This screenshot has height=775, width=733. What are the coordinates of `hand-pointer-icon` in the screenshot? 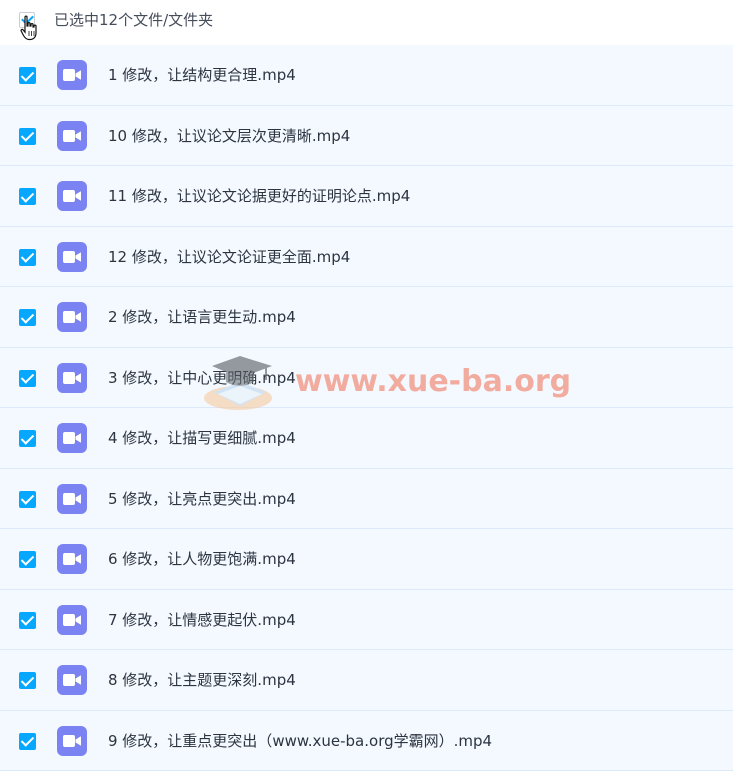 It's located at (28, 28).